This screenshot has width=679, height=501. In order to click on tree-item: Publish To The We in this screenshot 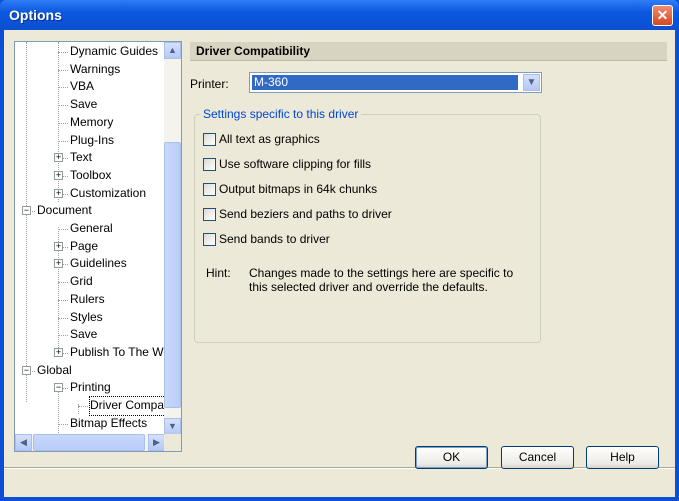, I will do `click(117, 353)`.